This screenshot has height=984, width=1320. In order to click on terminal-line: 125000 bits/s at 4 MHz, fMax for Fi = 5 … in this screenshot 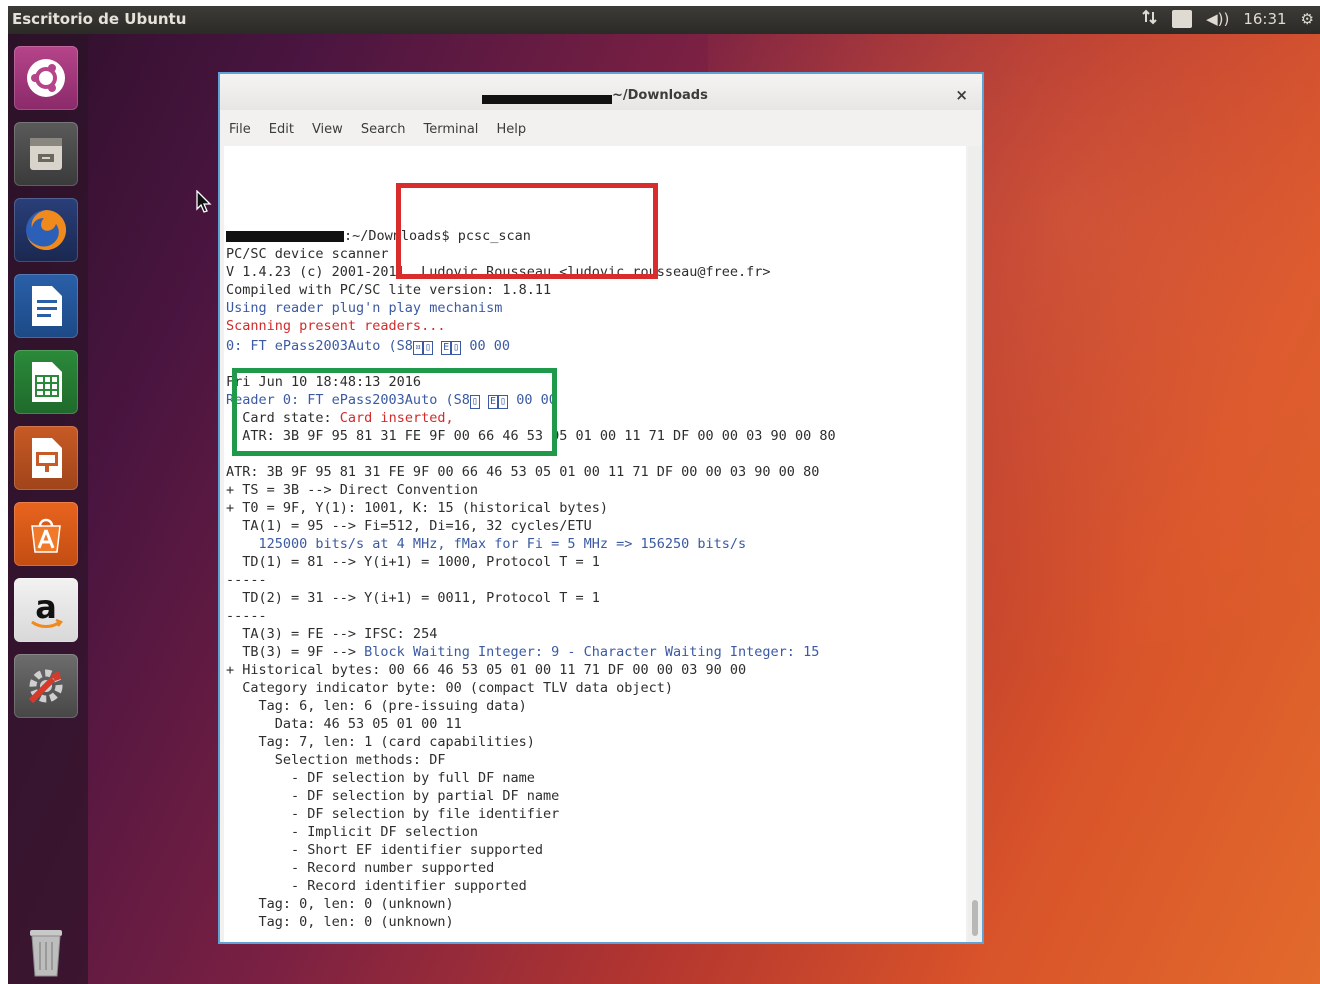, I will do `click(486, 544)`.